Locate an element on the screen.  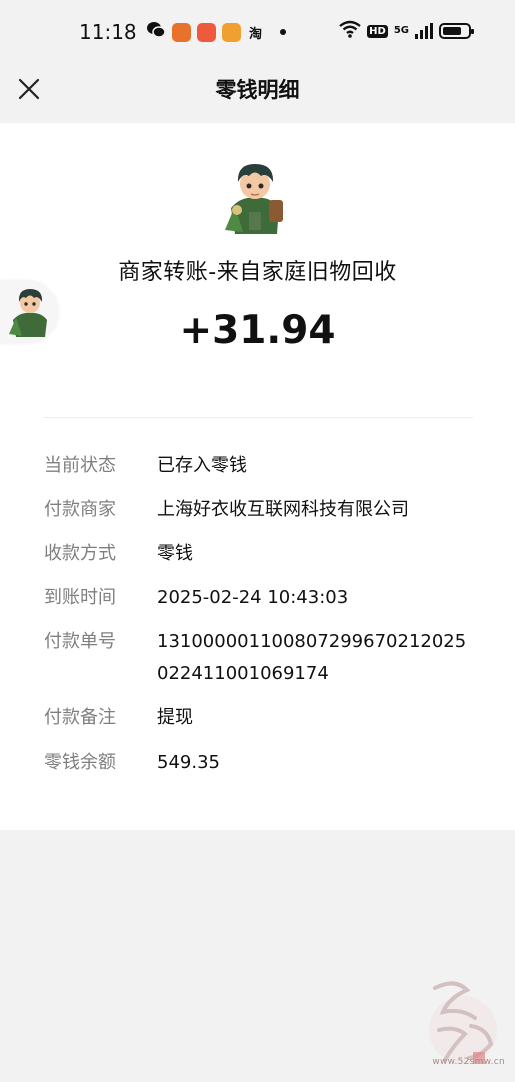
detail-label: 当前状态 is located at coordinates (80, 465).